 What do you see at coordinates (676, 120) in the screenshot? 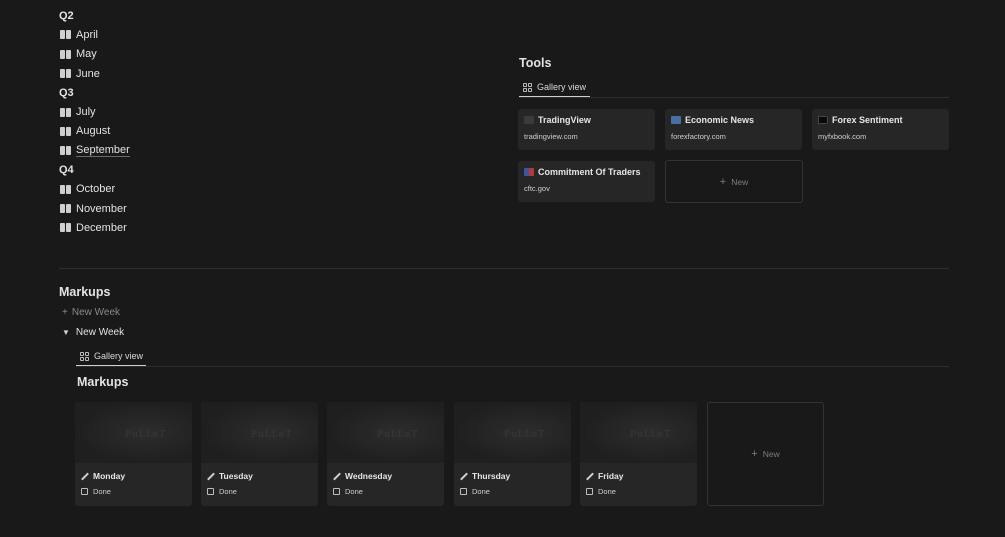
I see `forexfactory-favicon` at bounding box center [676, 120].